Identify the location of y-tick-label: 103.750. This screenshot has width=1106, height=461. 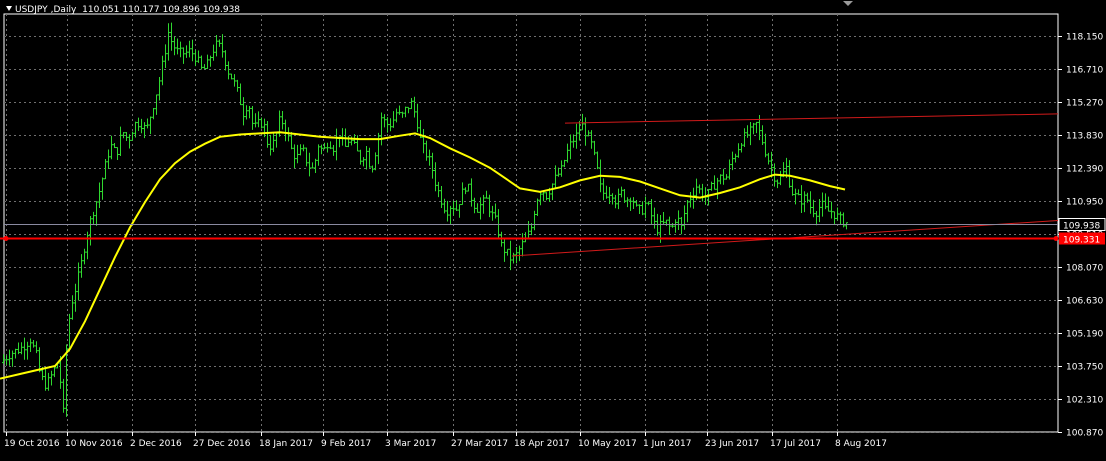
(1084, 368).